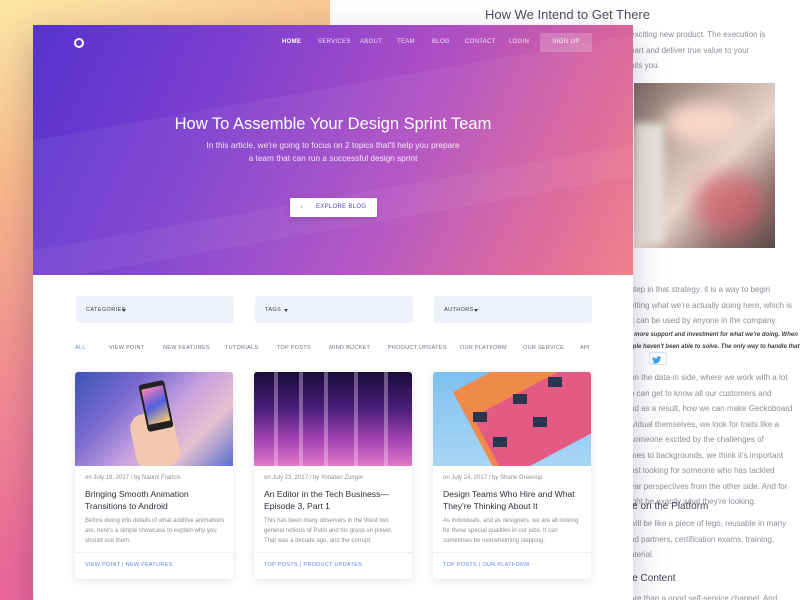 This screenshot has width=800, height=600. What do you see at coordinates (186, 348) in the screenshot?
I see `tab-new-features: NEW FEATURES` at bounding box center [186, 348].